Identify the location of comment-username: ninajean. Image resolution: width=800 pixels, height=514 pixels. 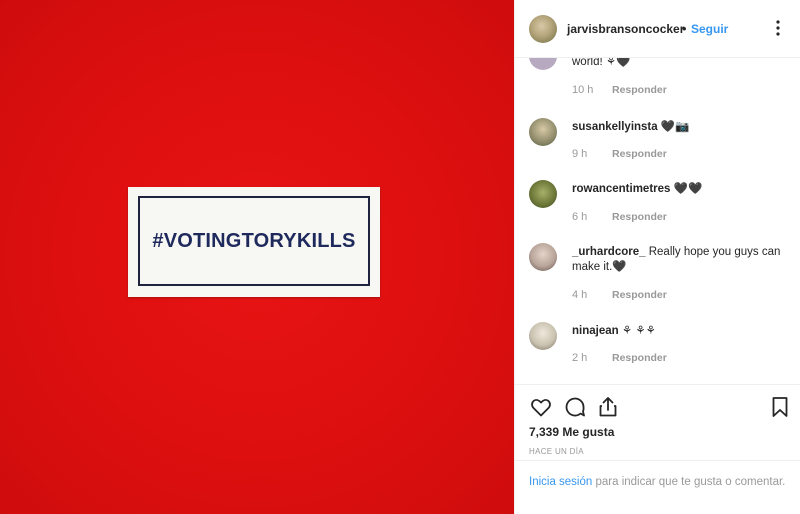
(595, 331).